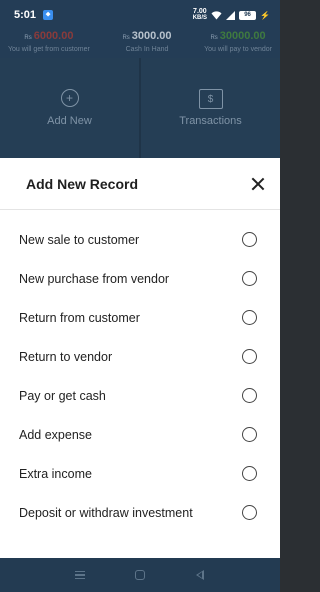 The height and width of the screenshot is (592, 320). I want to click on option-label: Add expense, so click(55, 434).